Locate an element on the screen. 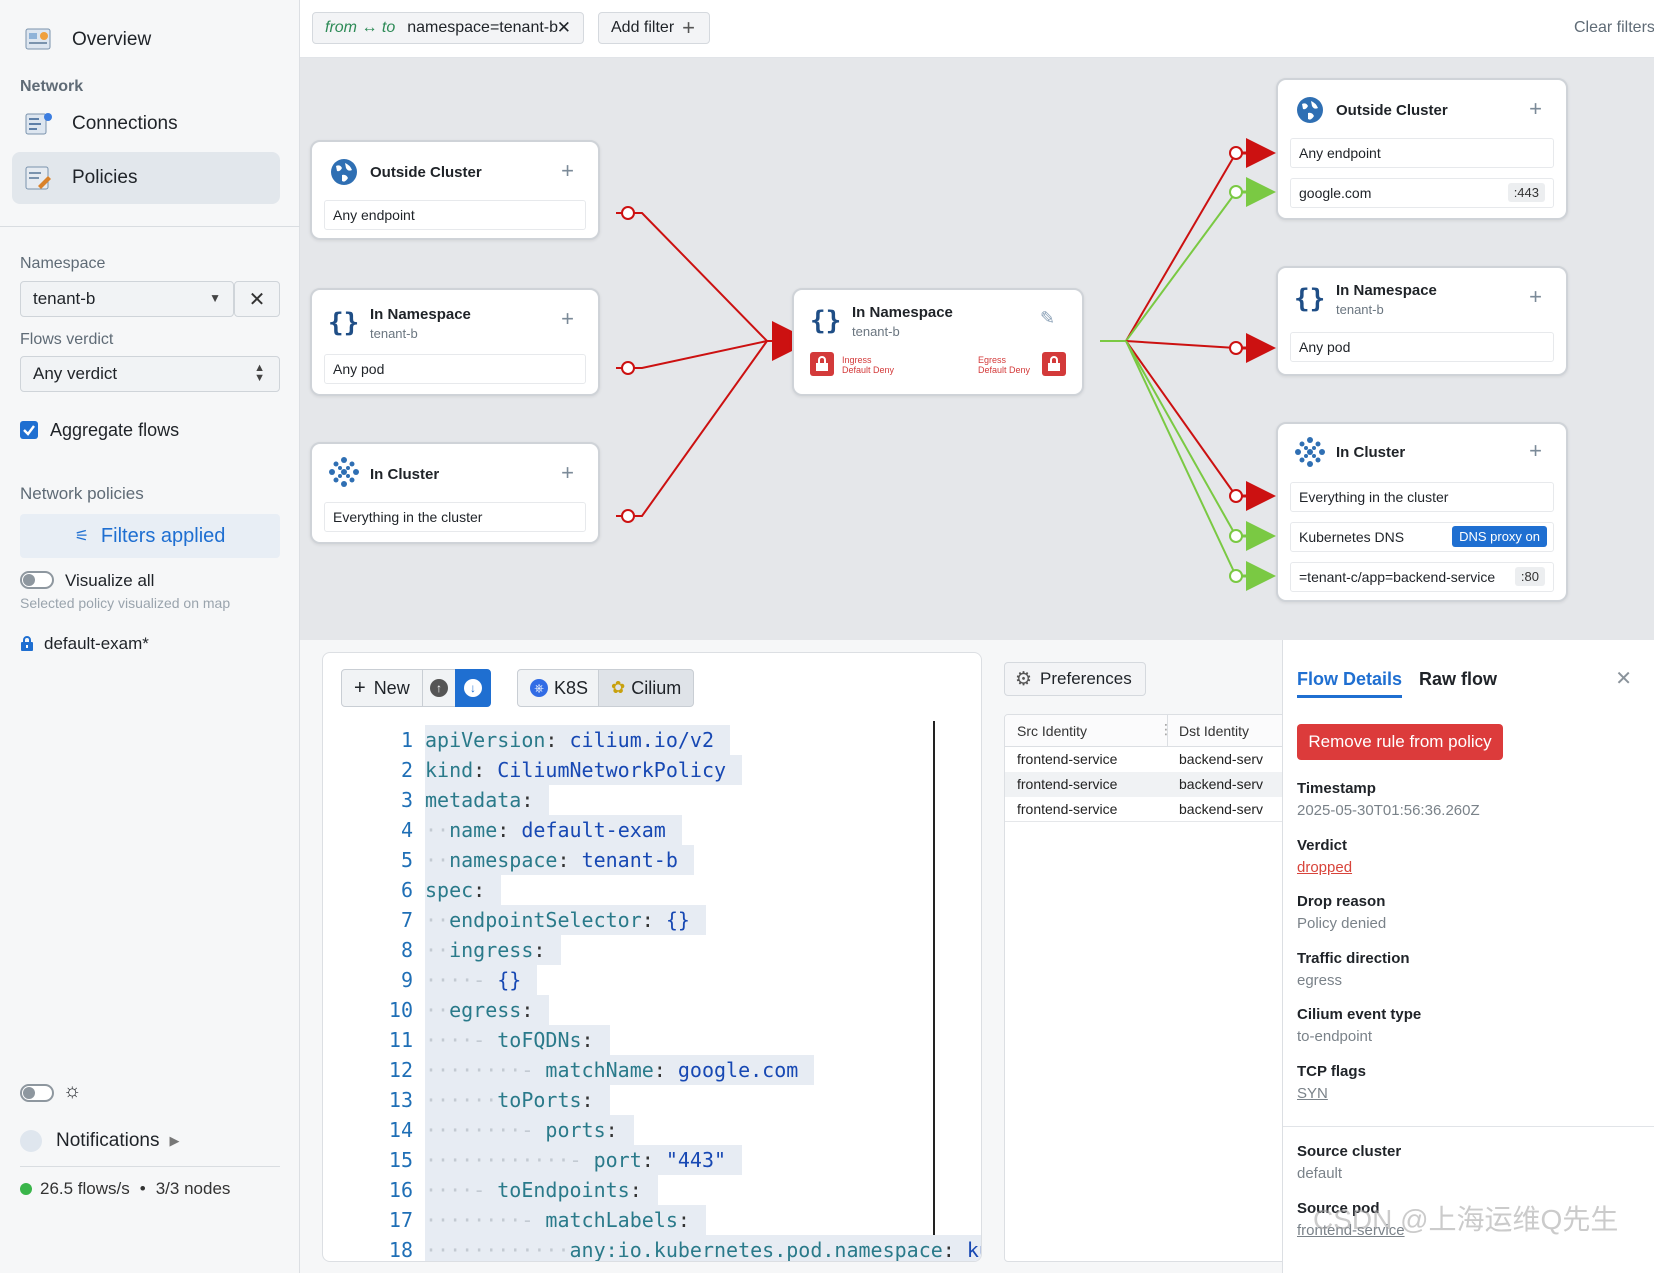 This screenshot has width=1654, height=1273. add-filter-button: Add filter + is located at coordinates (654, 28).